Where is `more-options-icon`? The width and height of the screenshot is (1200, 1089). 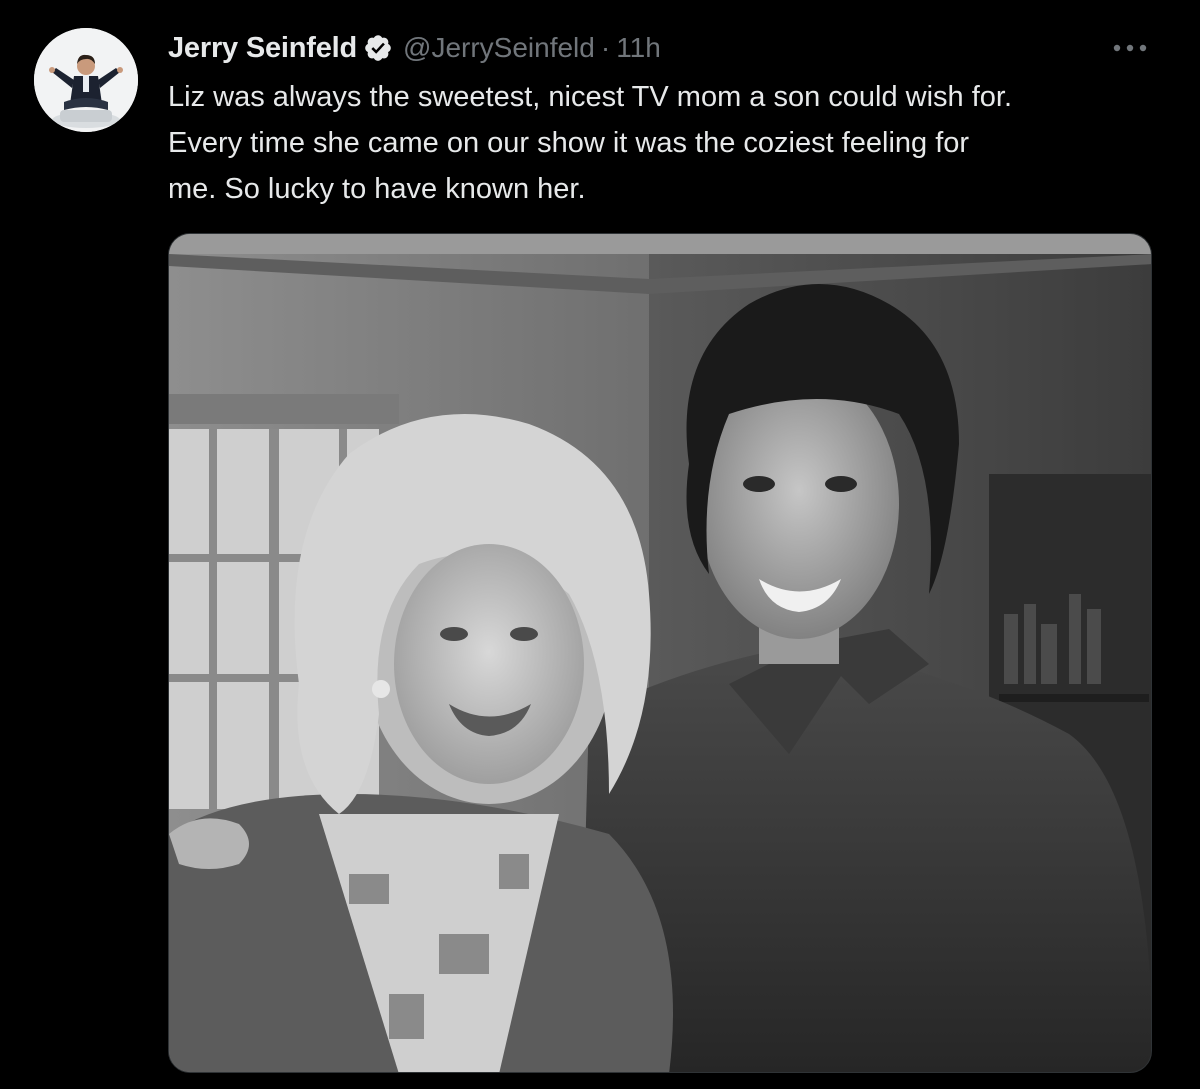 more-options-icon is located at coordinates (1130, 48).